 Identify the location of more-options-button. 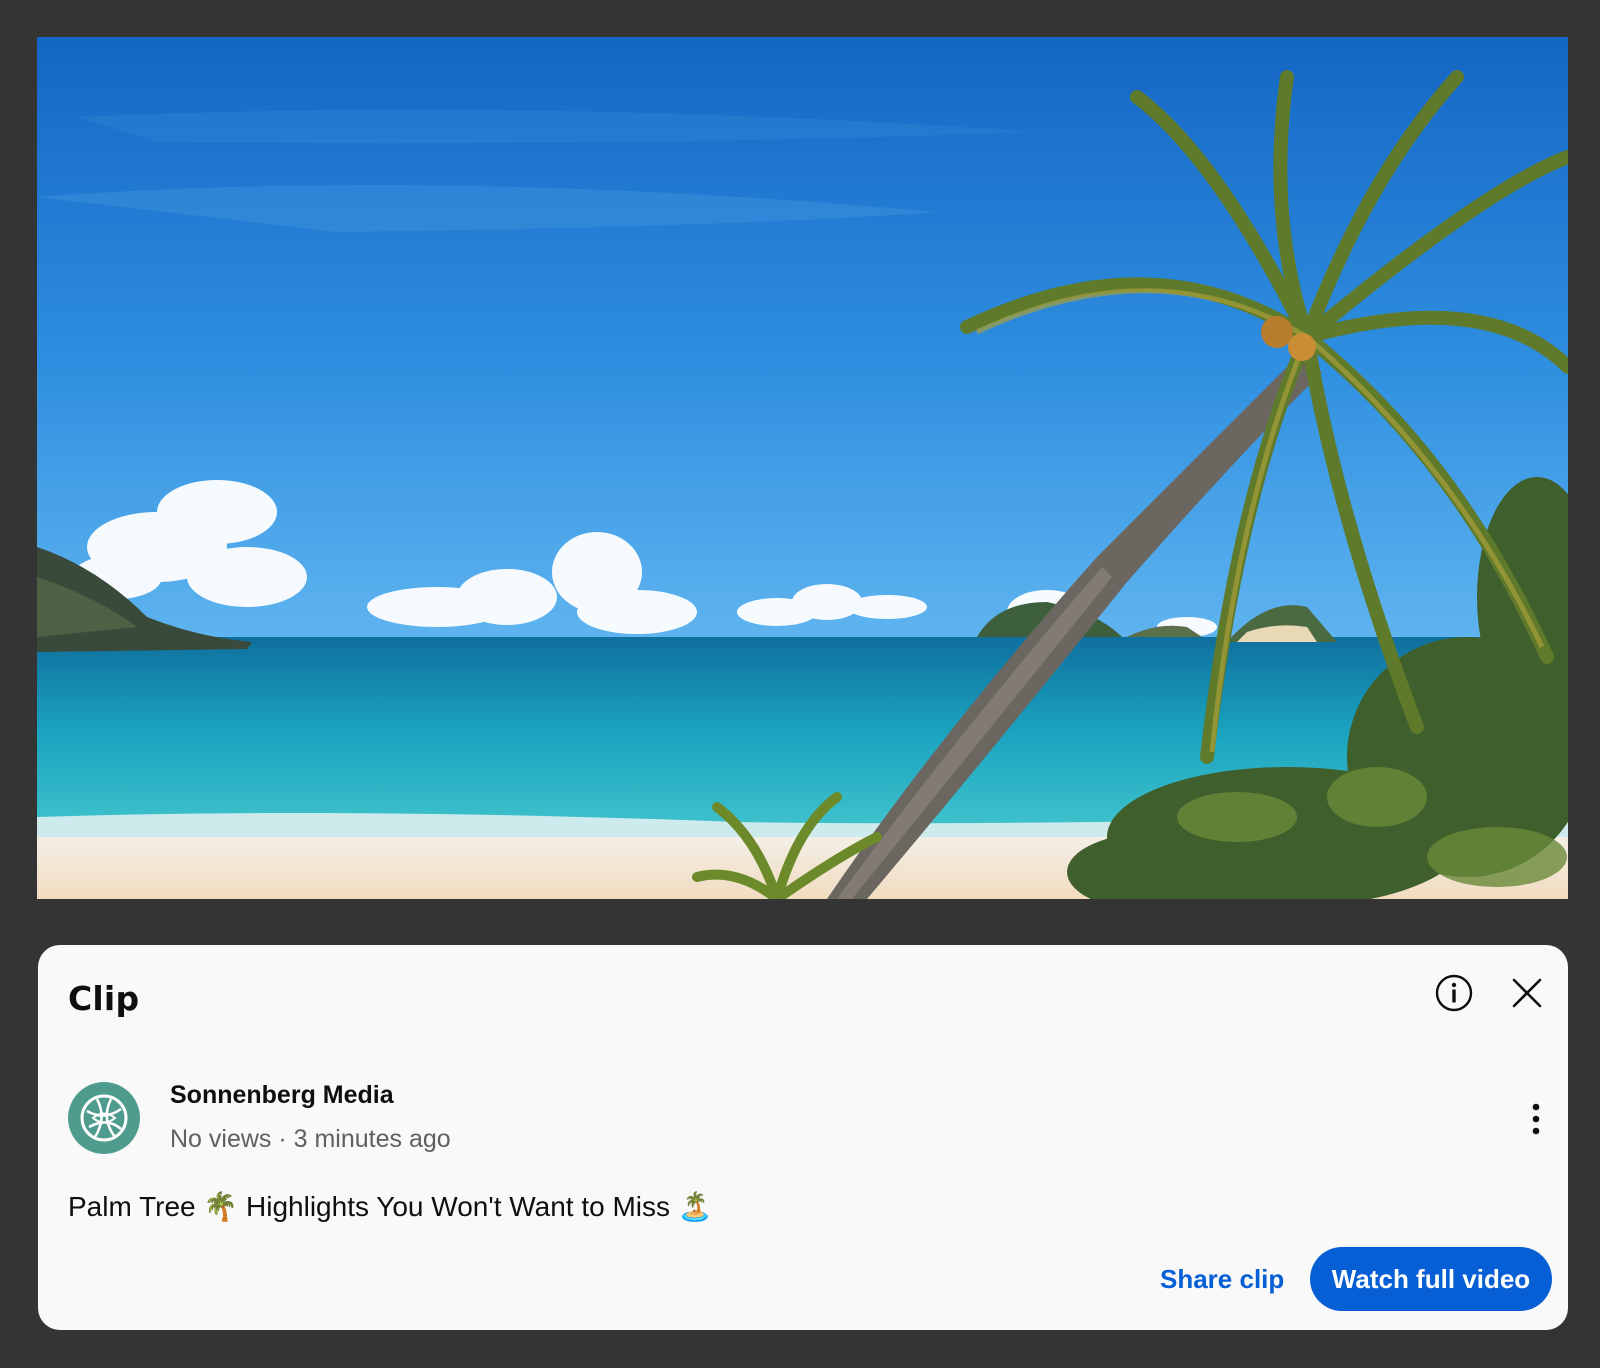
(1536, 1119).